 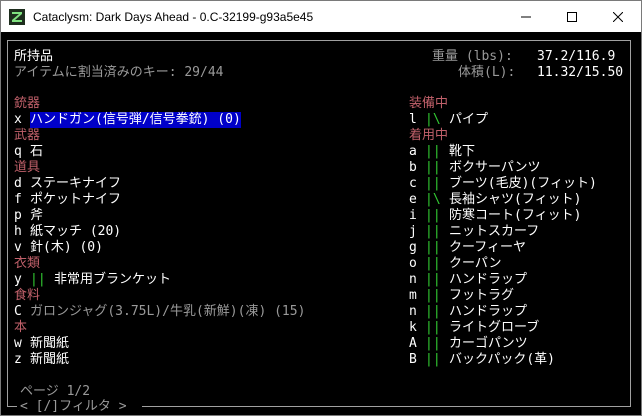 I want to click on selected-item-name: ハンドガン(信号弾/信号拳銃) (0), so click(x=135, y=120).